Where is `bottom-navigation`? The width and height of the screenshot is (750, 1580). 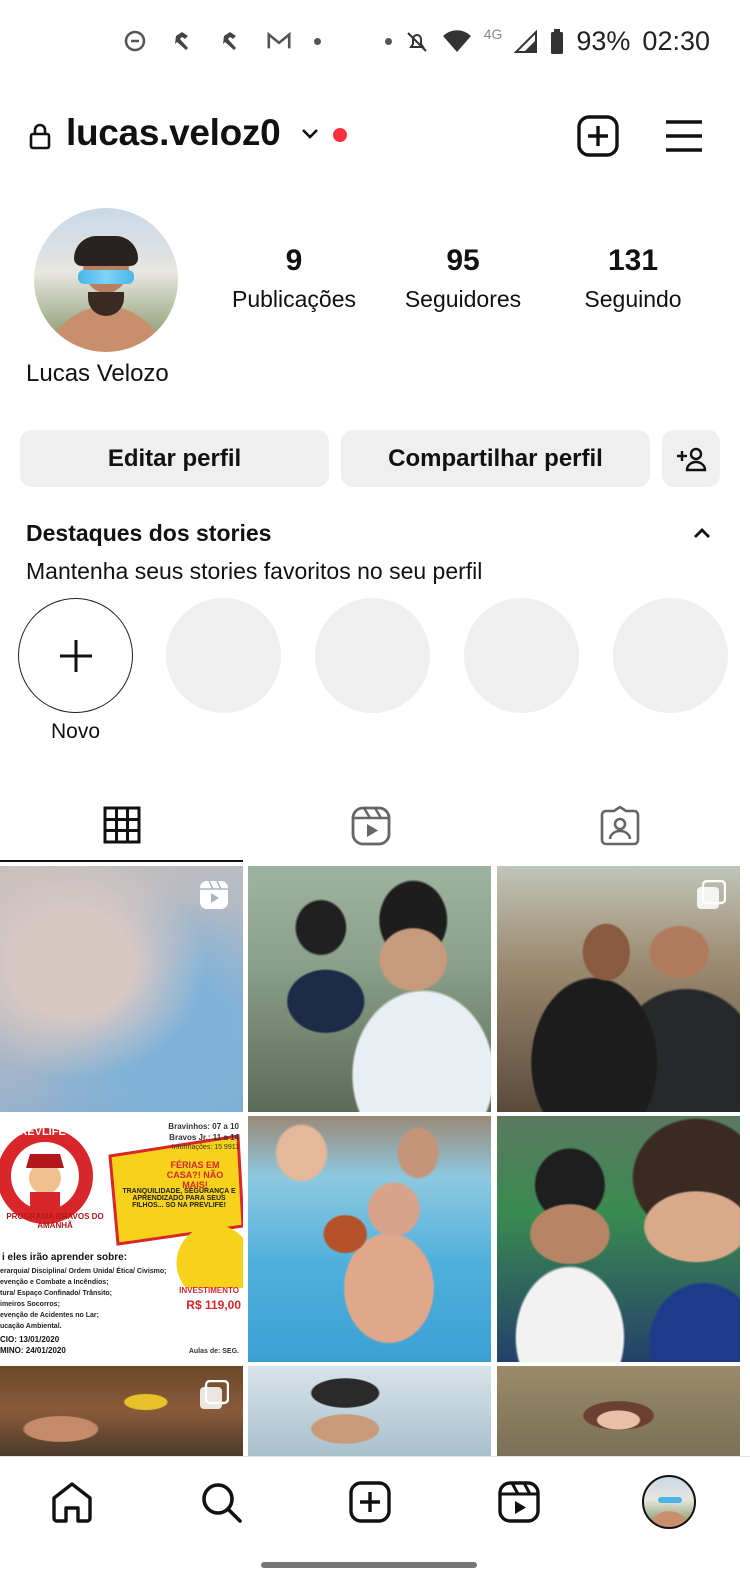
bottom-navigation is located at coordinates (375, 1501).